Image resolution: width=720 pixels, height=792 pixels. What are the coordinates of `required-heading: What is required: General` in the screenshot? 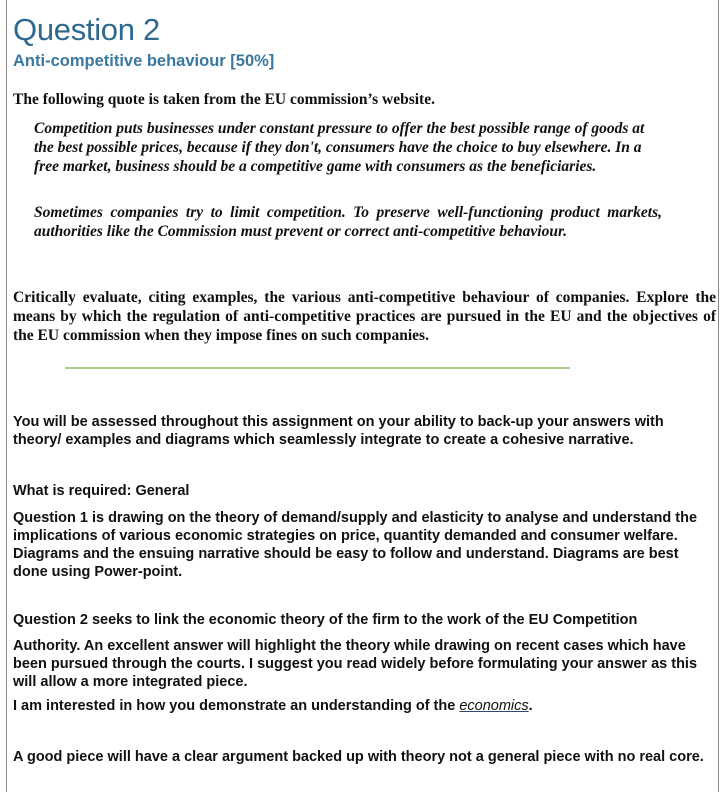 It's located at (101, 491).